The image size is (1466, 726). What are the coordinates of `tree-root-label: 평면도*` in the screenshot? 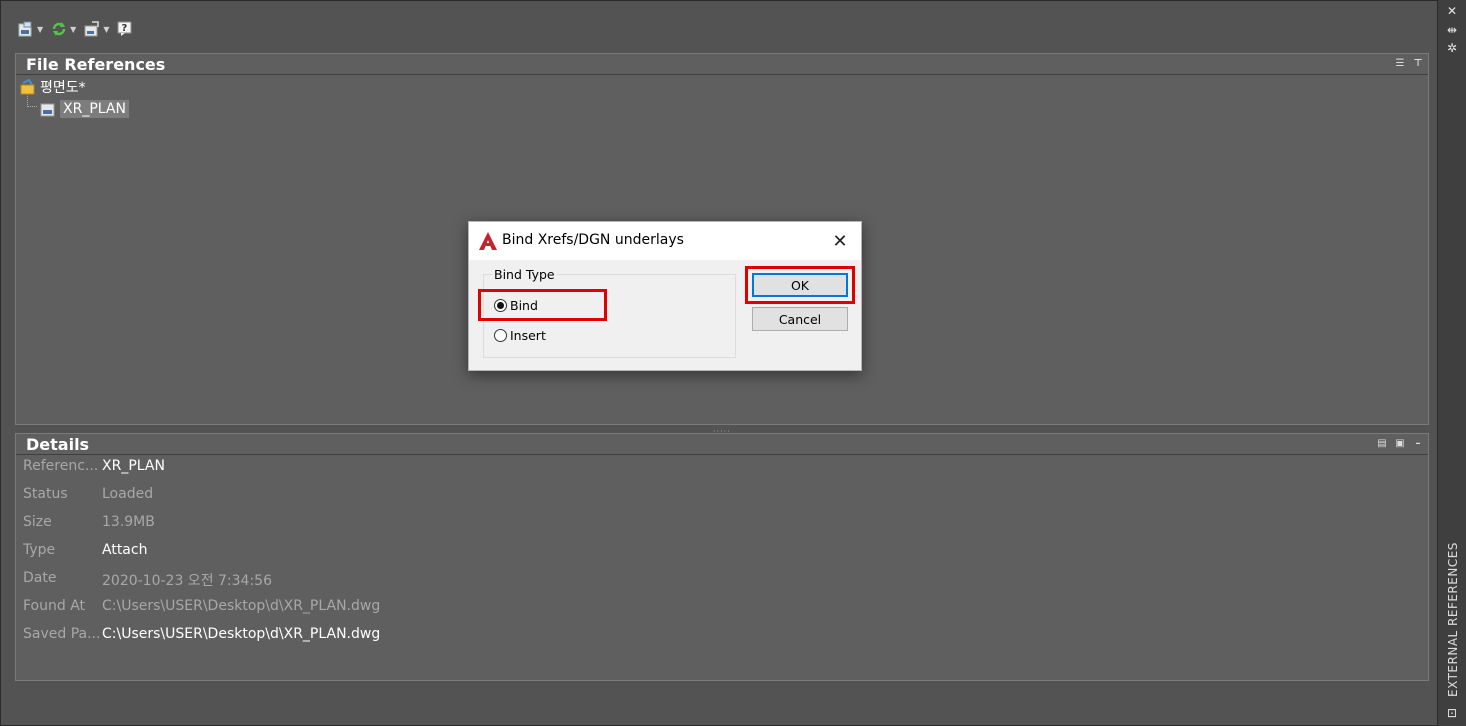 It's located at (63, 88).